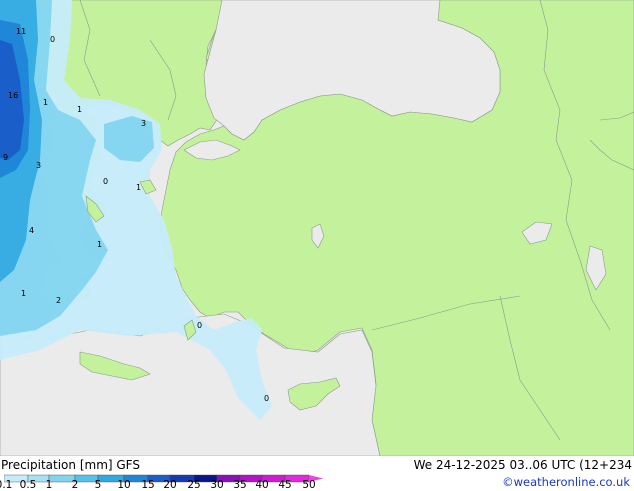  What do you see at coordinates (194, 485) in the screenshot?
I see `legend-tick-label: 25` at bounding box center [194, 485].